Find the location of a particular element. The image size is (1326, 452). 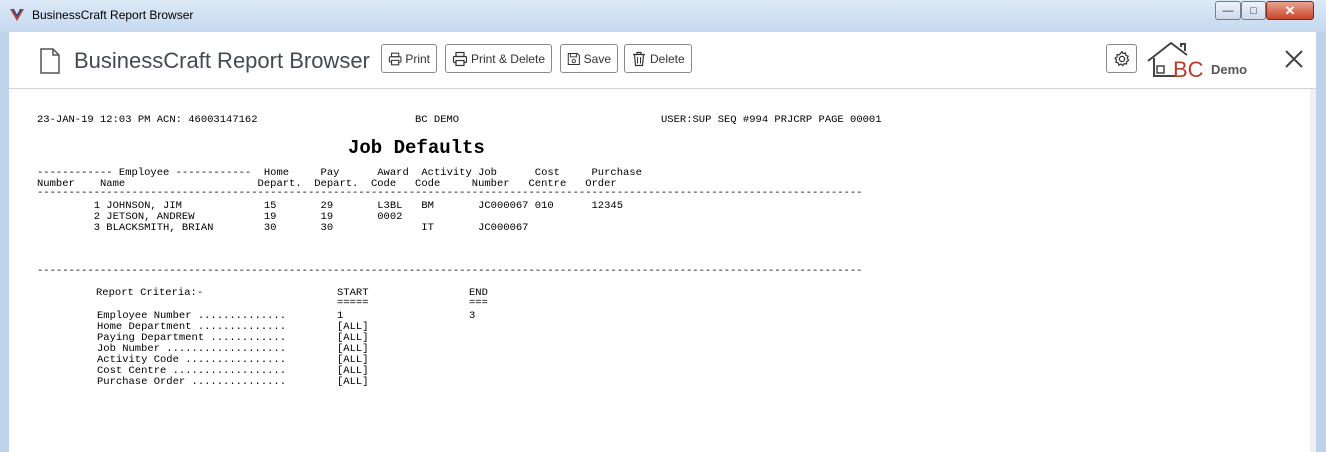

minimize-icon: — is located at coordinates (1228, 10).